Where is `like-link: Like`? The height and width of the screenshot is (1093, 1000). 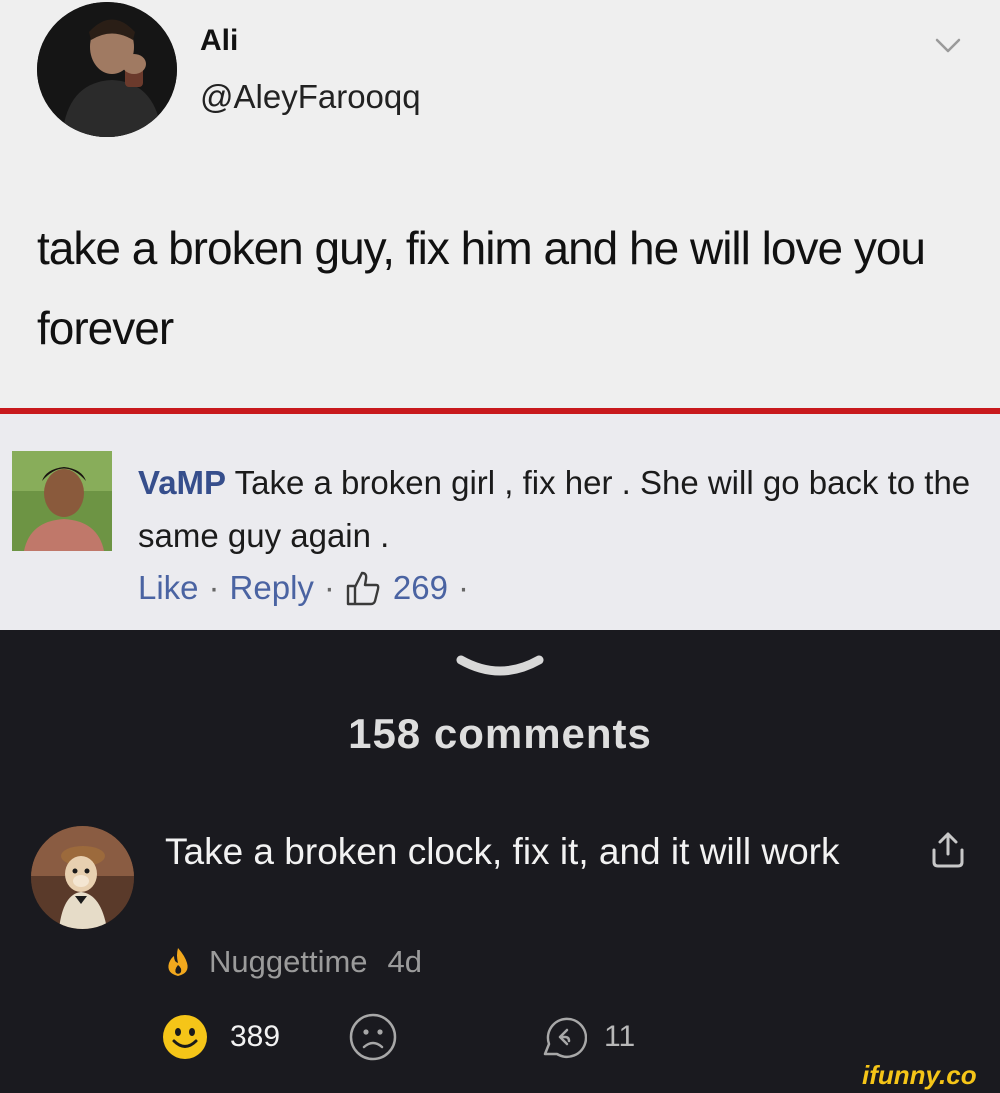
like-link: Like is located at coordinates (168, 588).